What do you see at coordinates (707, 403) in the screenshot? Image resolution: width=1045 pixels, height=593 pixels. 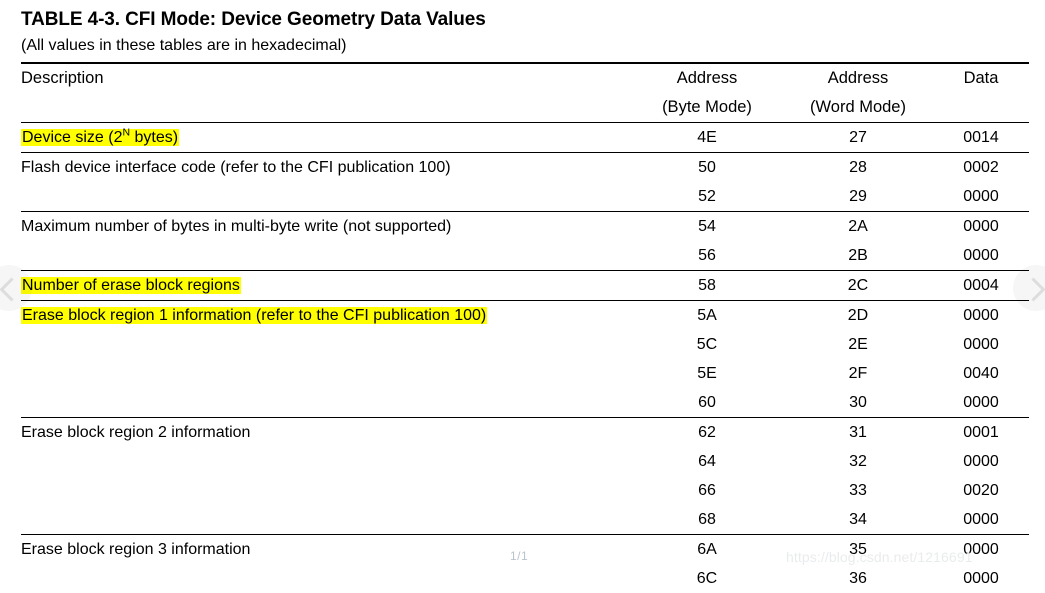 I see `cell-address-byte-mode: 60` at bounding box center [707, 403].